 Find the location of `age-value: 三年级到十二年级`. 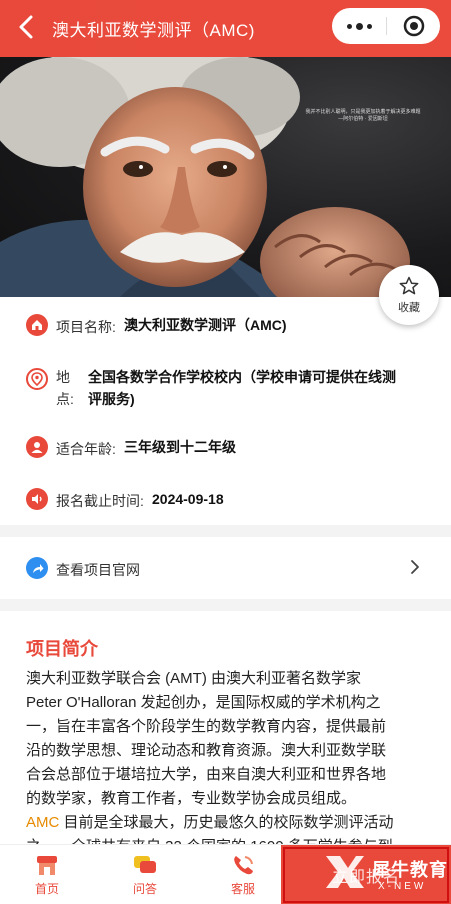

age-value: 三年级到十二年级 is located at coordinates (180, 447).